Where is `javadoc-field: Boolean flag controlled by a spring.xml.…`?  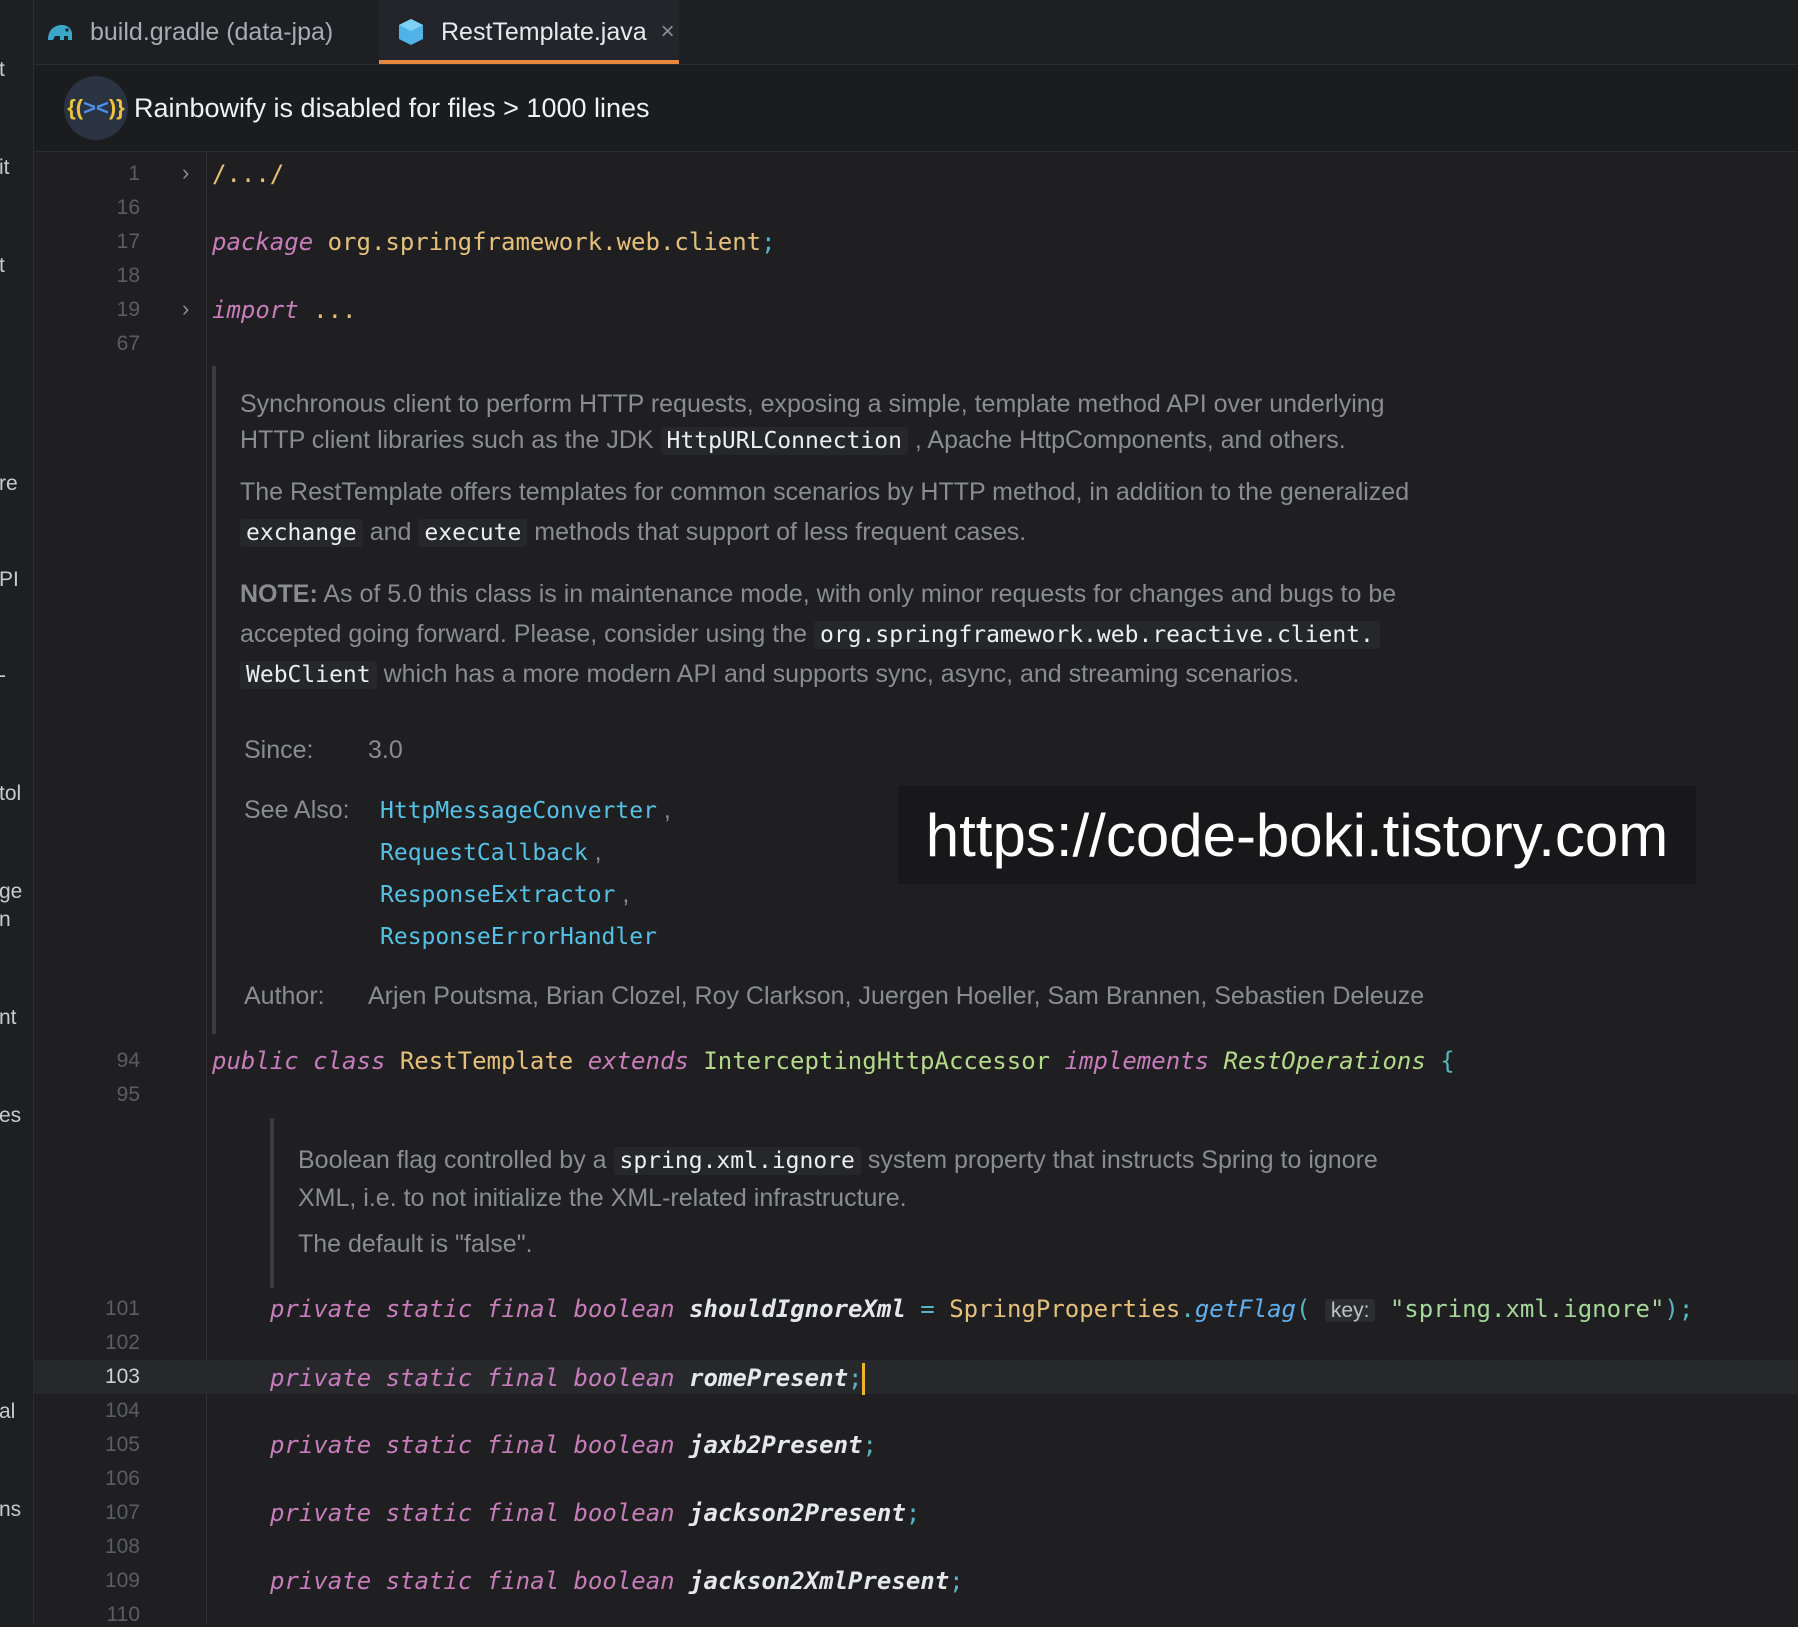
javadoc-field: Boolean flag controlled by a spring.xml.… is located at coordinates (922, 1203).